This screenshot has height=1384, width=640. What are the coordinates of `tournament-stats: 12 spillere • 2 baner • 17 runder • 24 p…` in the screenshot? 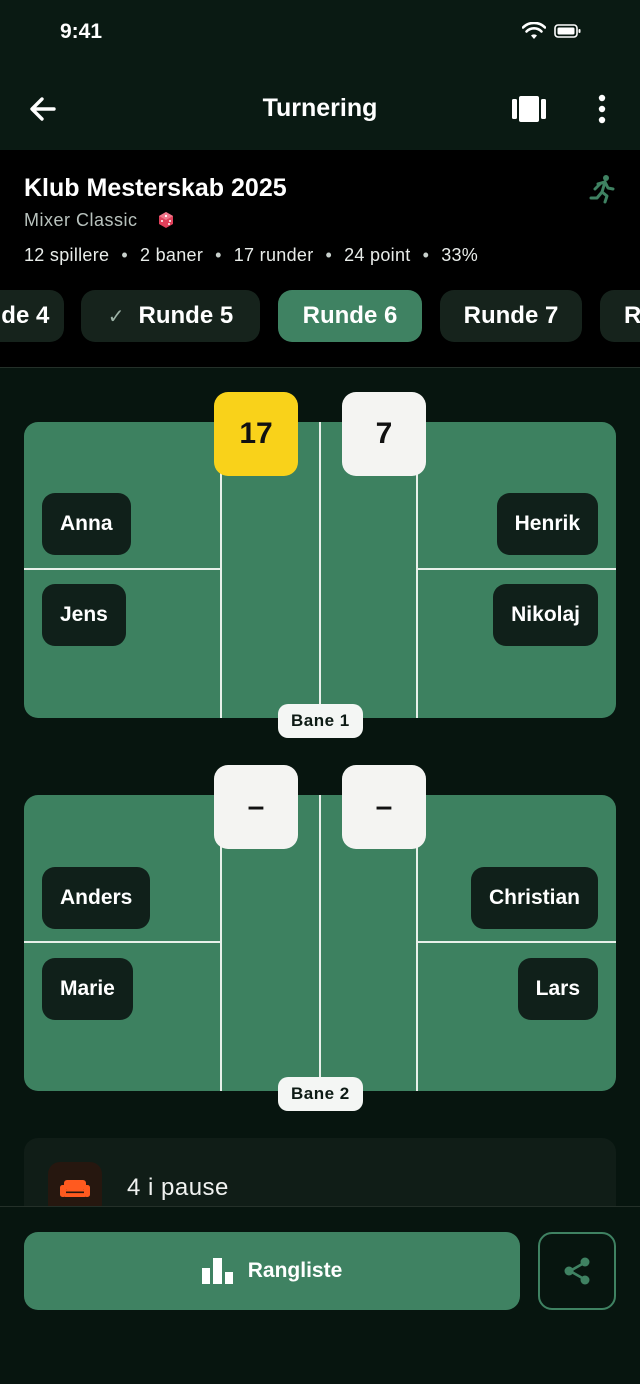 It's located at (251, 255).